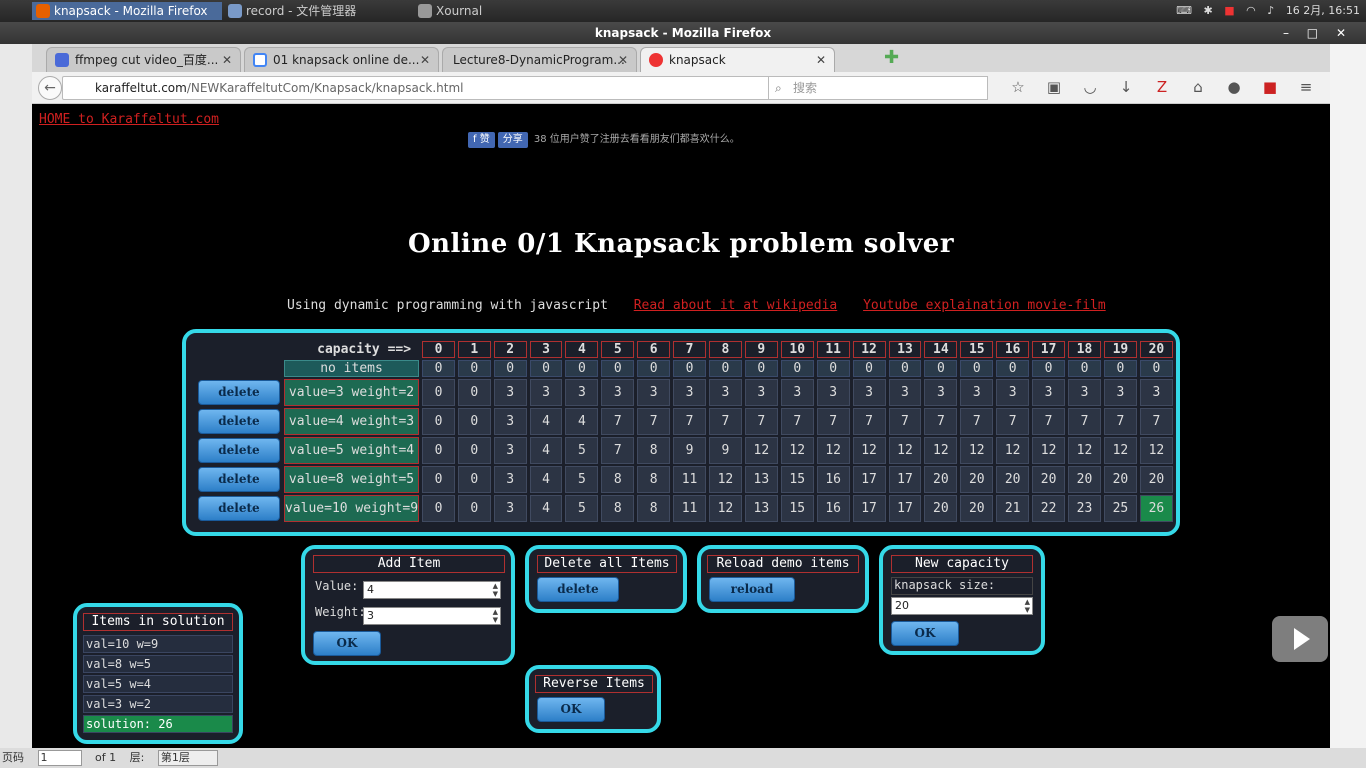  I want to click on volume-icon: ♪, so click(1270, 10).